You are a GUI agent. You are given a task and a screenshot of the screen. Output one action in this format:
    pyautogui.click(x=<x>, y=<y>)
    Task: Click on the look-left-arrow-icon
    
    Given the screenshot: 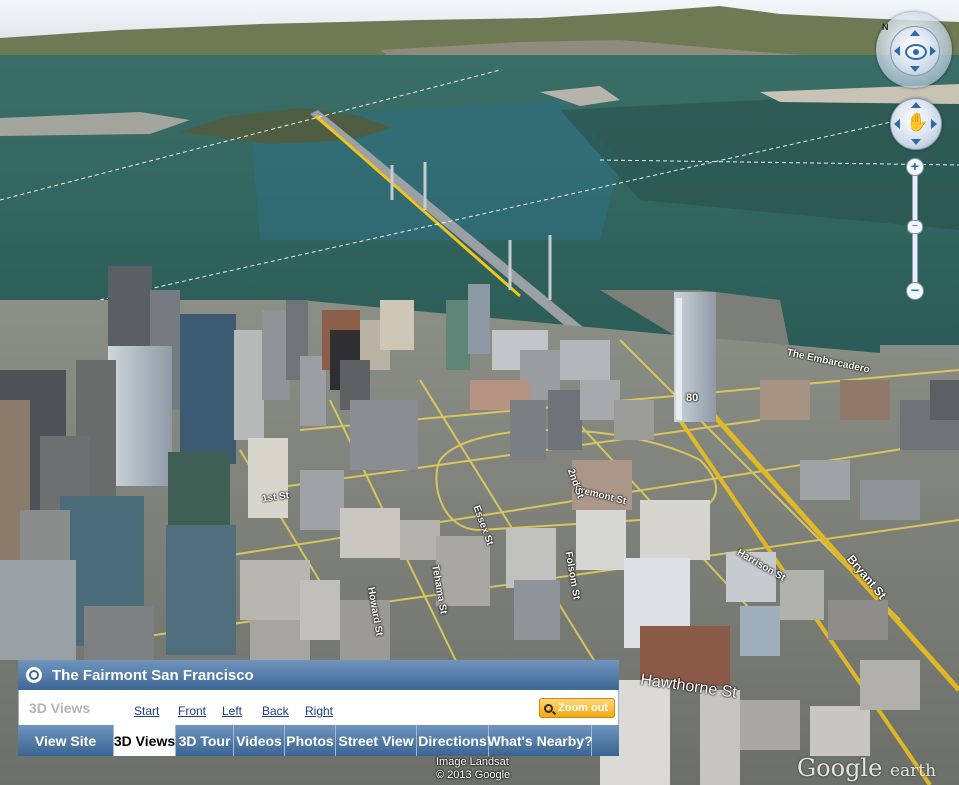 What is the action you would take?
    pyautogui.click(x=897, y=51)
    